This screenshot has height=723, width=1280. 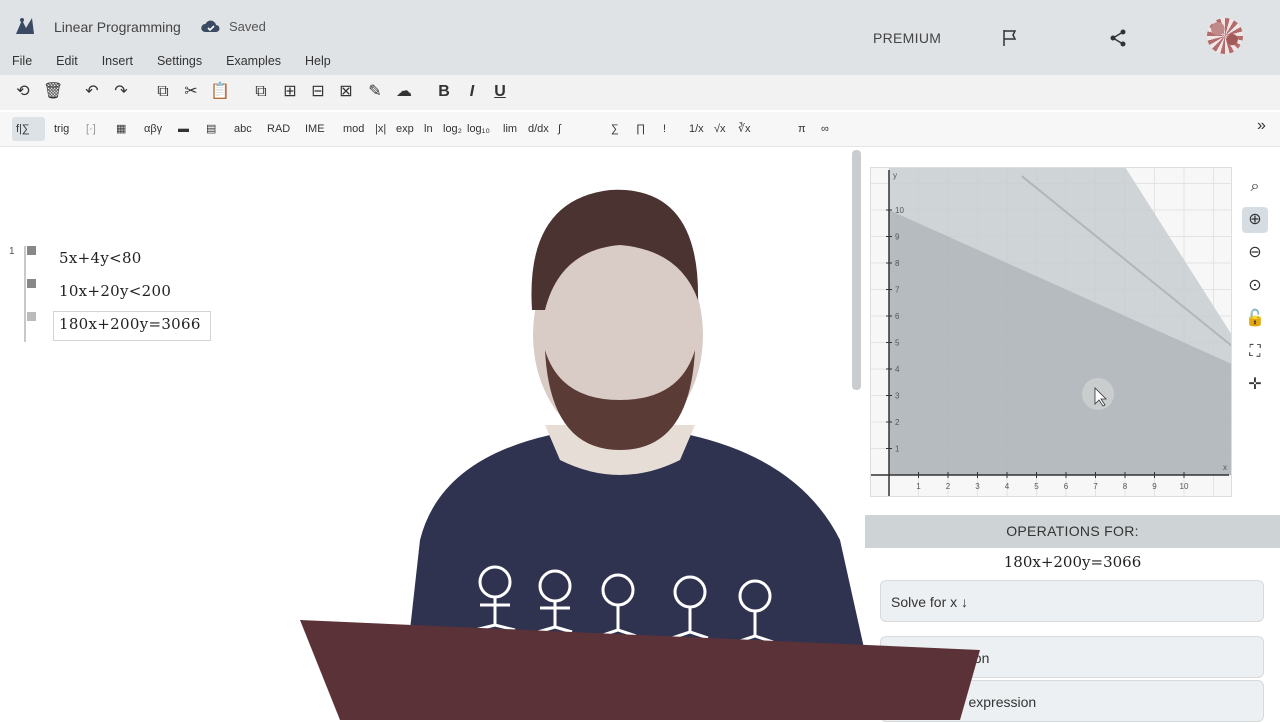 What do you see at coordinates (23, 92) in the screenshot?
I see `history-icon: ⟲` at bounding box center [23, 92].